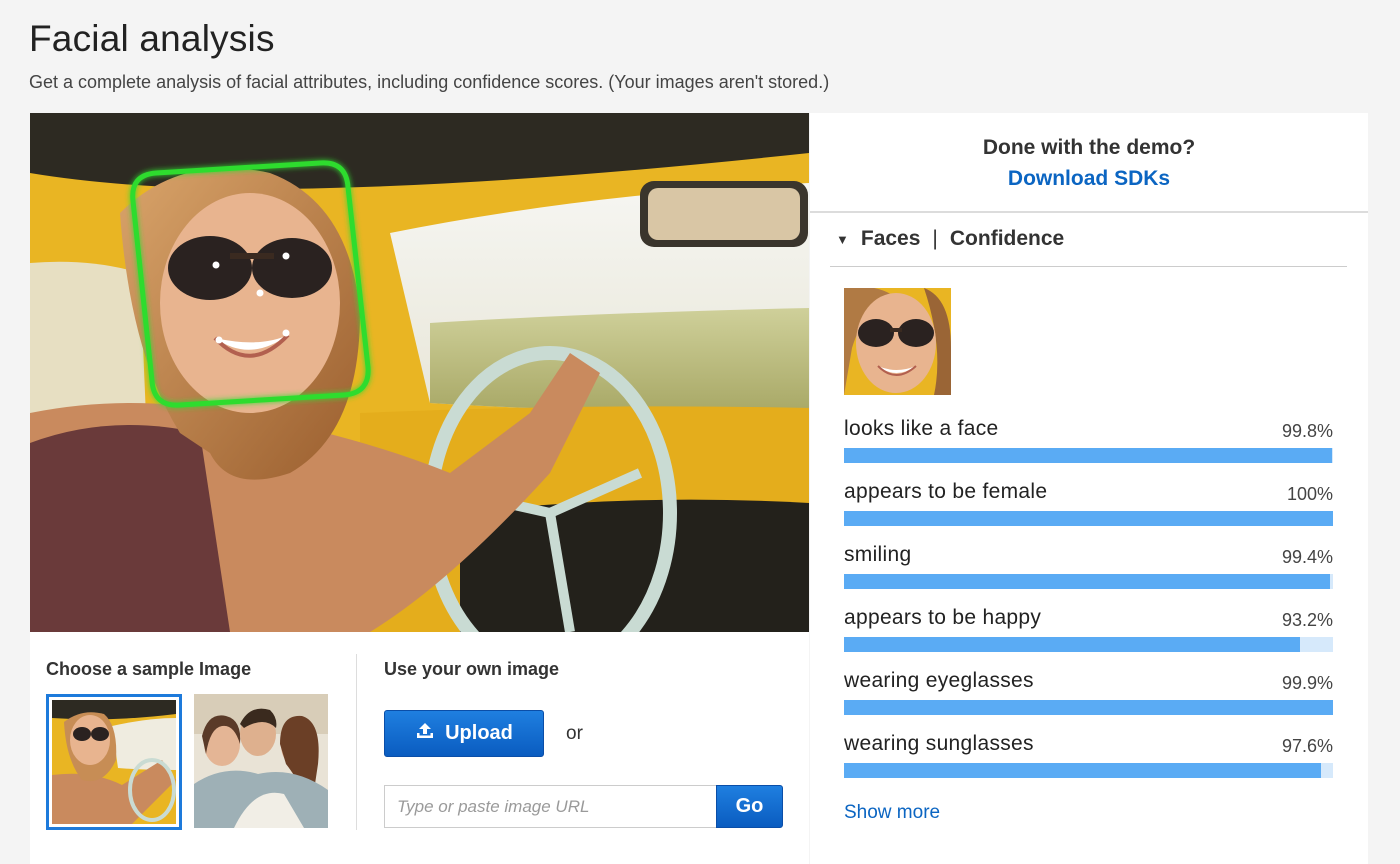 The width and height of the screenshot is (1400, 864). I want to click on attribute-row: appears to be happy 93.2%, so click(1088, 629).